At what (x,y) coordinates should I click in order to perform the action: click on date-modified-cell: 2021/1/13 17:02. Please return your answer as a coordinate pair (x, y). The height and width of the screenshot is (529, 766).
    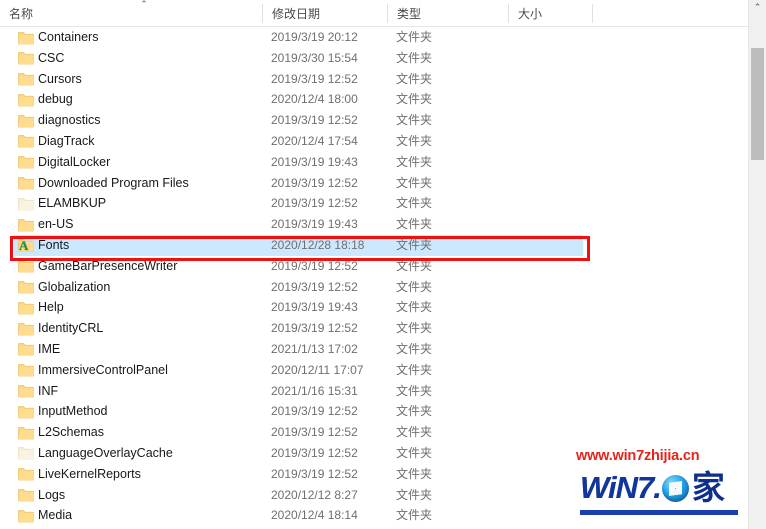
    Looking at the image, I should click on (314, 348).